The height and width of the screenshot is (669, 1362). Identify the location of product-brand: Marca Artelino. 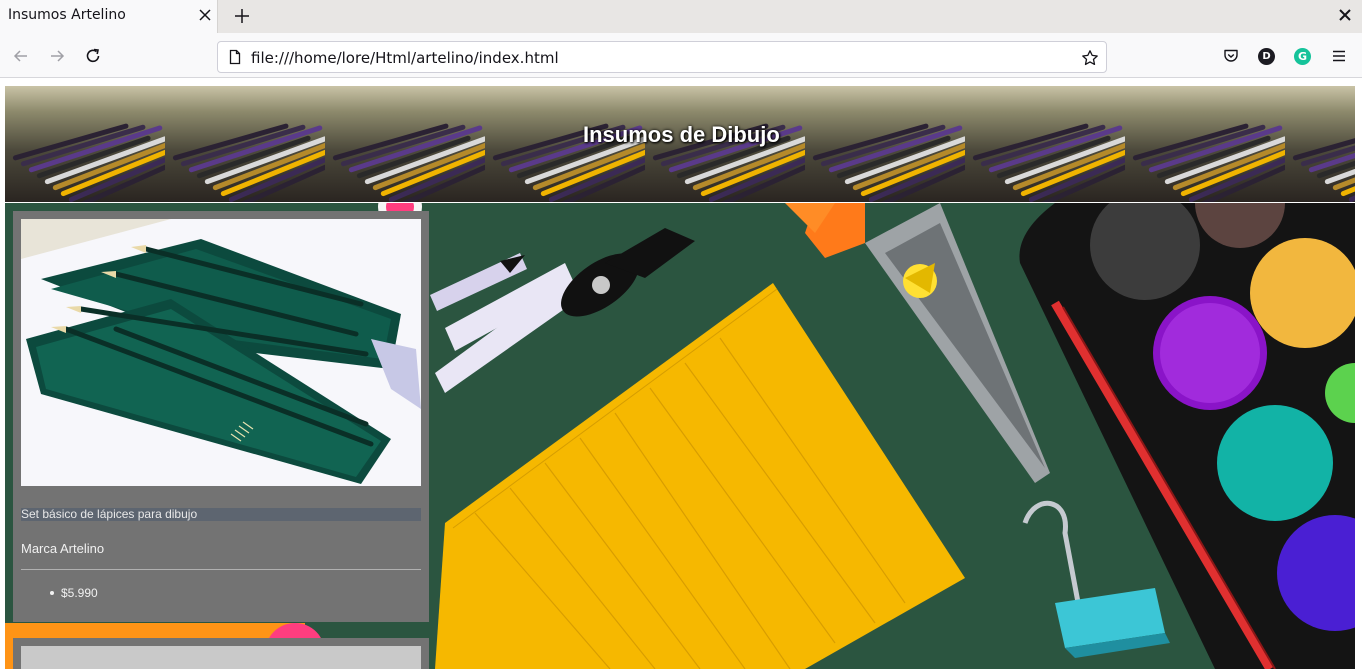
(63, 548).